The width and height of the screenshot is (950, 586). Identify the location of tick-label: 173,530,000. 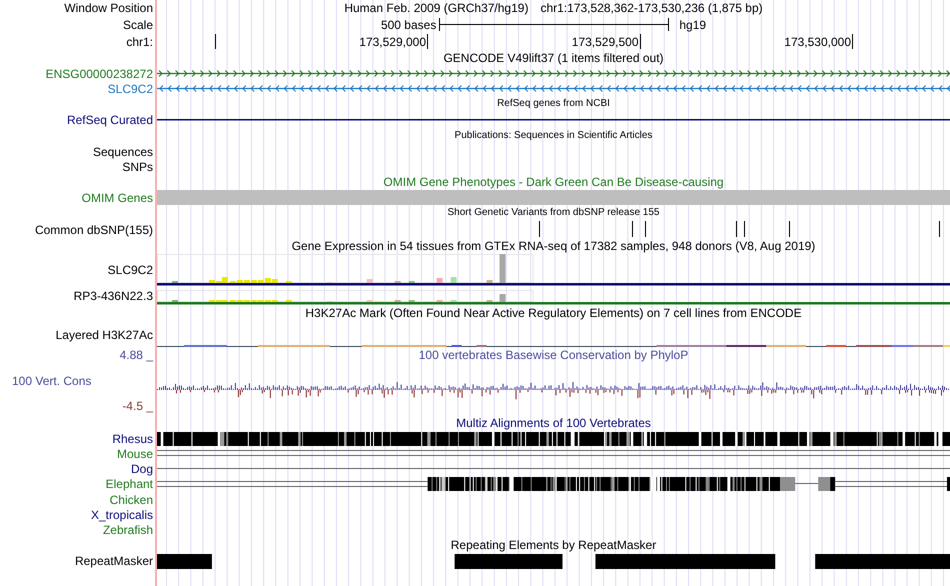
(817, 41).